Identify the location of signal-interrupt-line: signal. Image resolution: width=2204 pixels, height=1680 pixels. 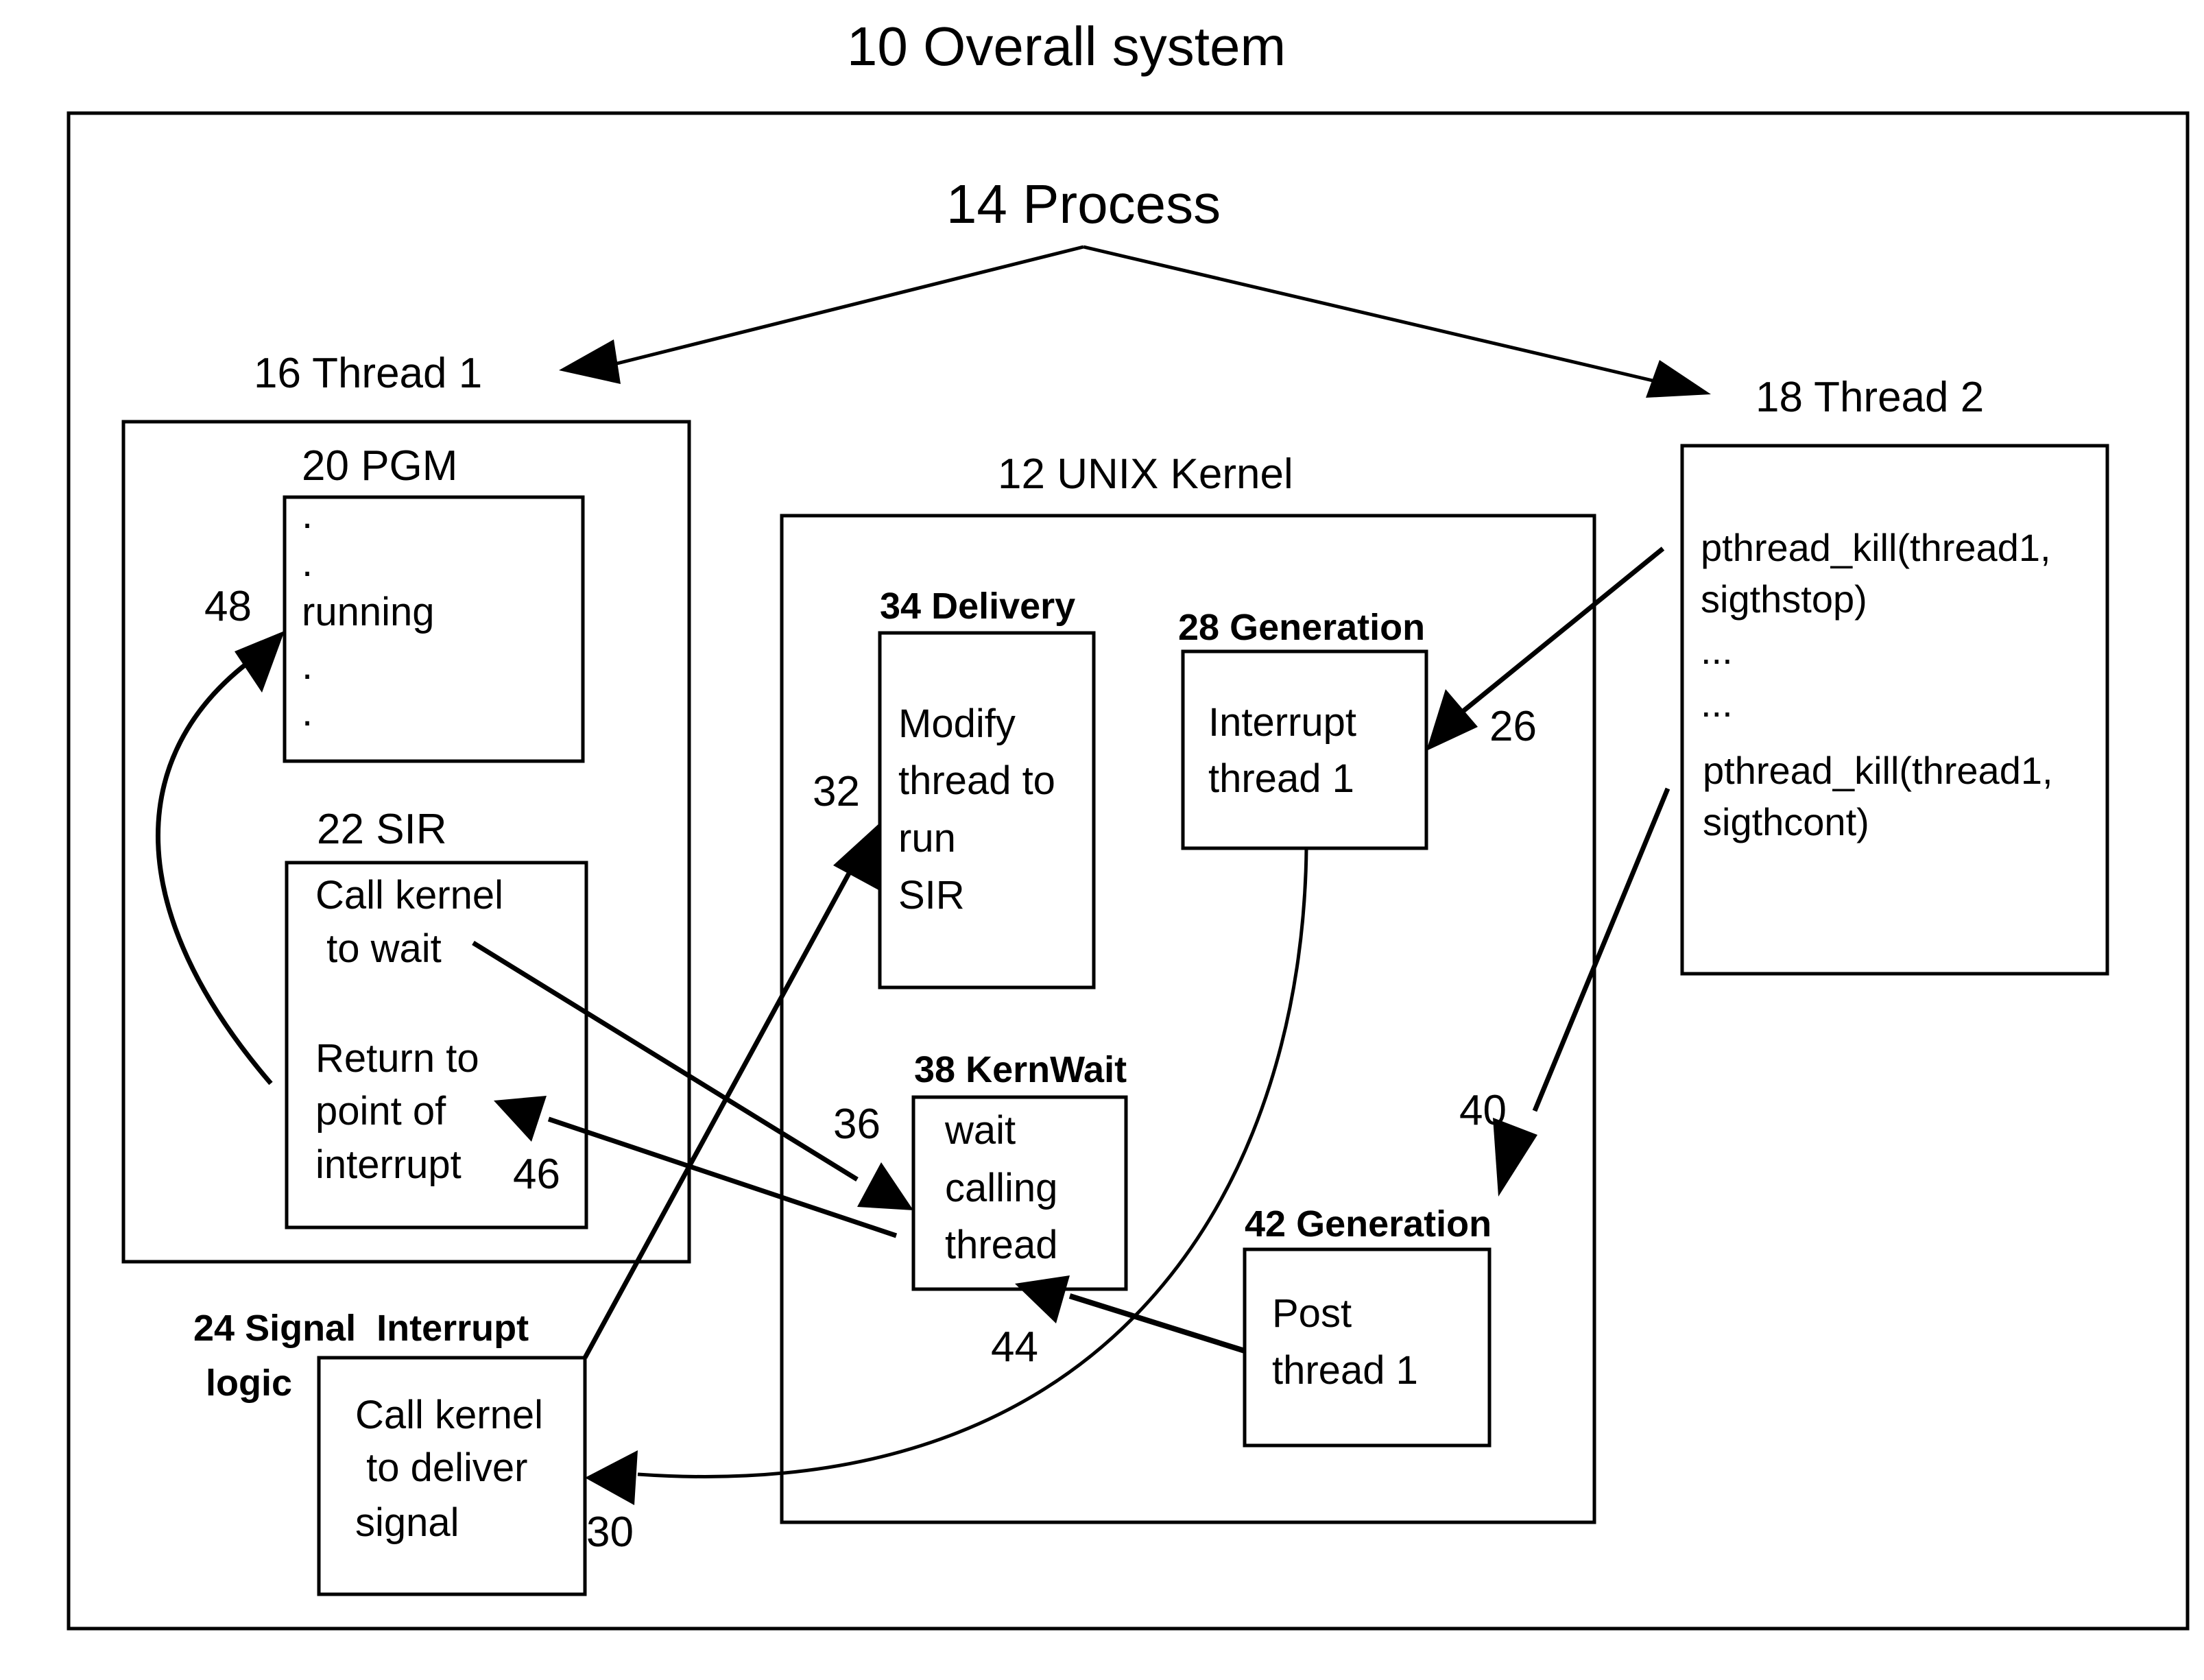
(407, 1522).